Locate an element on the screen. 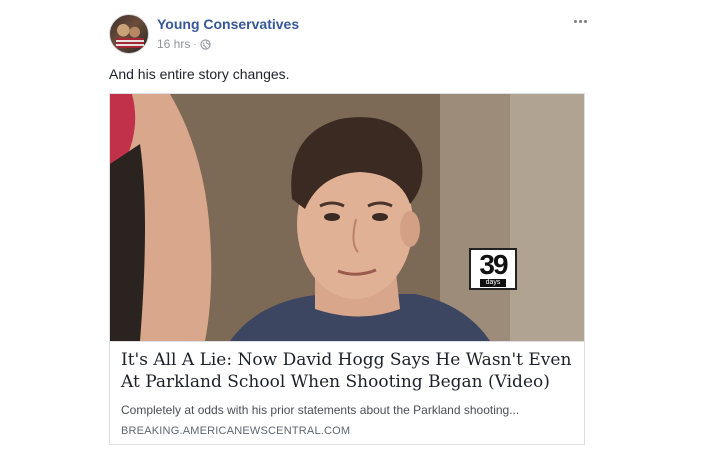 The image size is (711, 452). channel-logo-badge: 39 days is located at coordinates (493, 269).